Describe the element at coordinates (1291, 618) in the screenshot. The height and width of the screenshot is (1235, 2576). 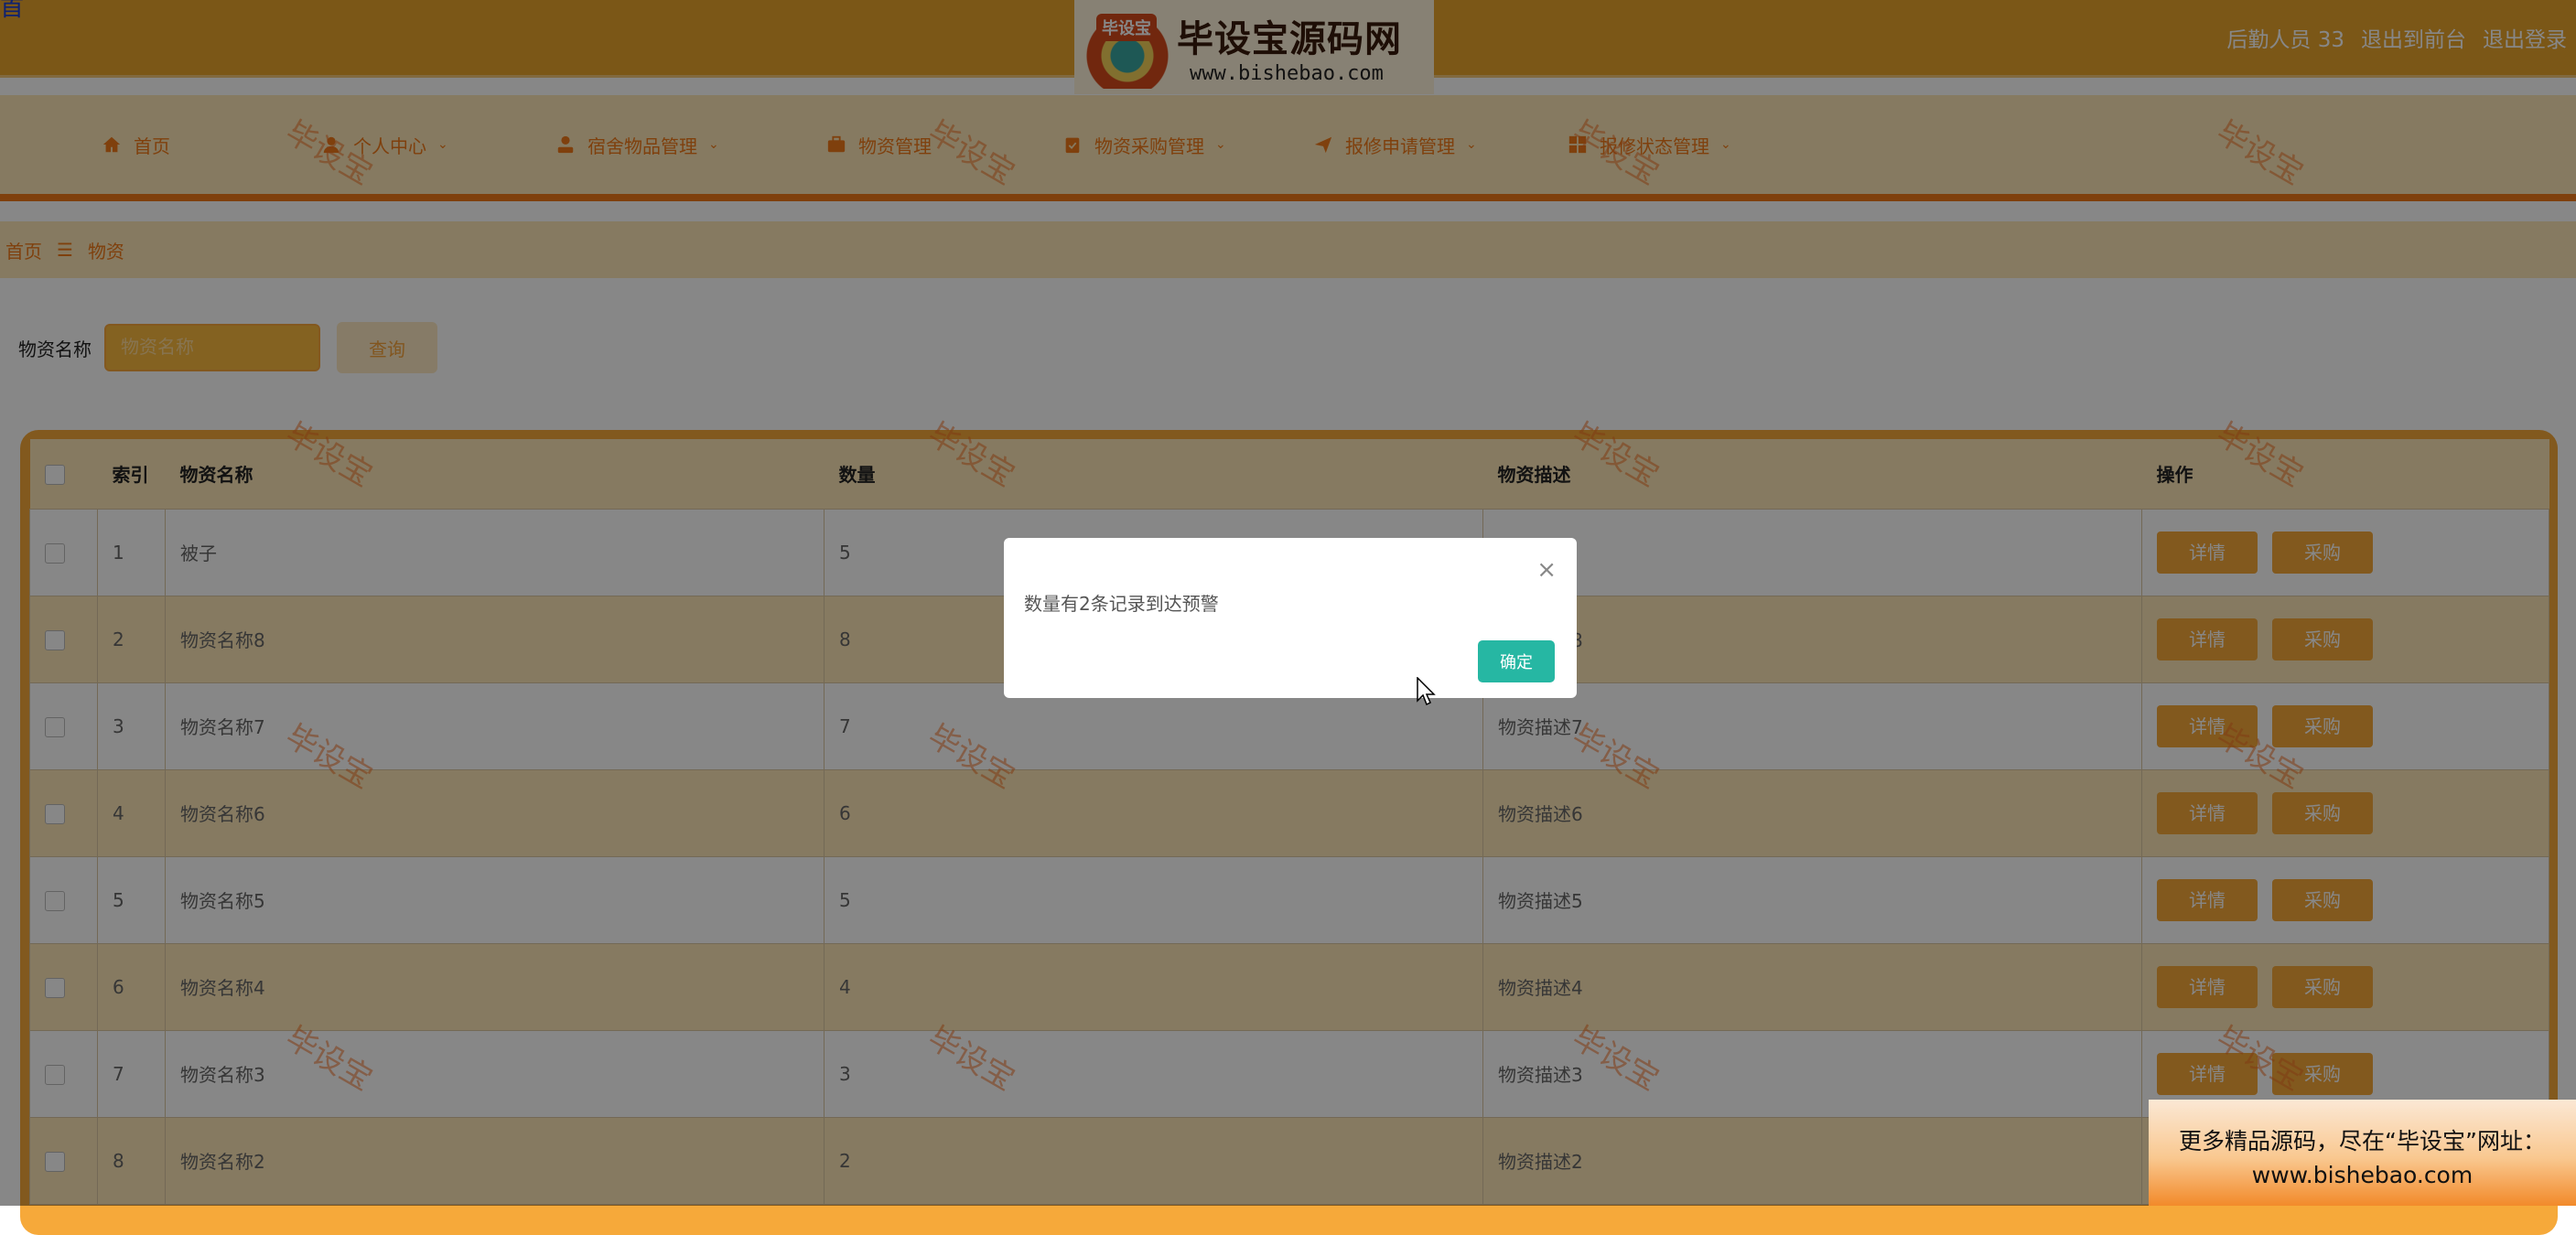
I see `alert-dialog: × 数量有2条记录到达预警 确定` at that location.